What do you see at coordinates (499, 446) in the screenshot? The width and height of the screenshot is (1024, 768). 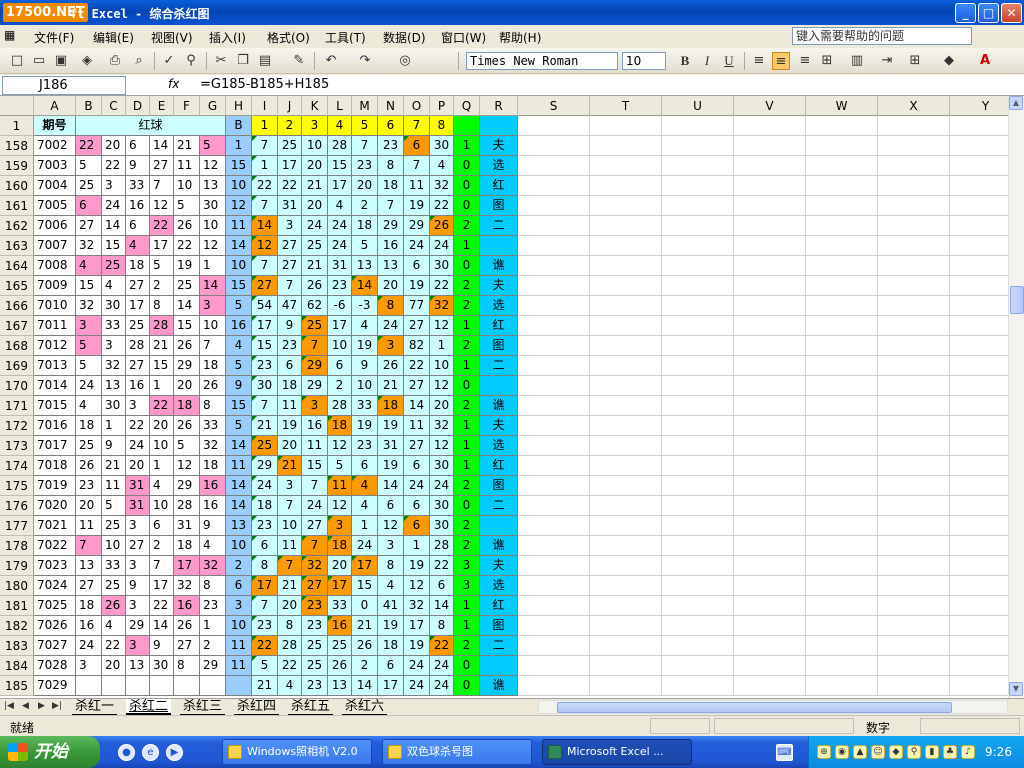 I see `note-cell: 选` at bounding box center [499, 446].